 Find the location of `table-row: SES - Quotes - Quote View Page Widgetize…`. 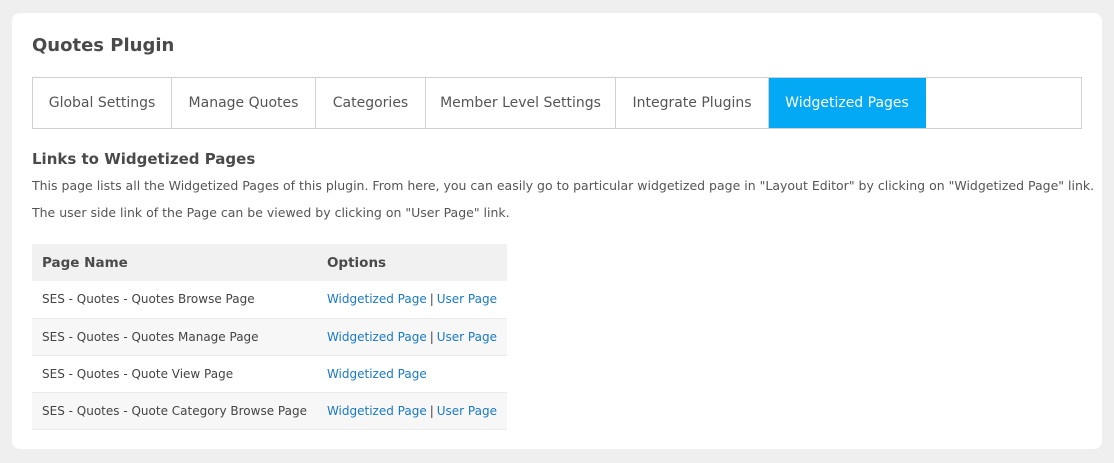

table-row: SES - Quotes - Quote View Page Widgetize… is located at coordinates (269, 374).